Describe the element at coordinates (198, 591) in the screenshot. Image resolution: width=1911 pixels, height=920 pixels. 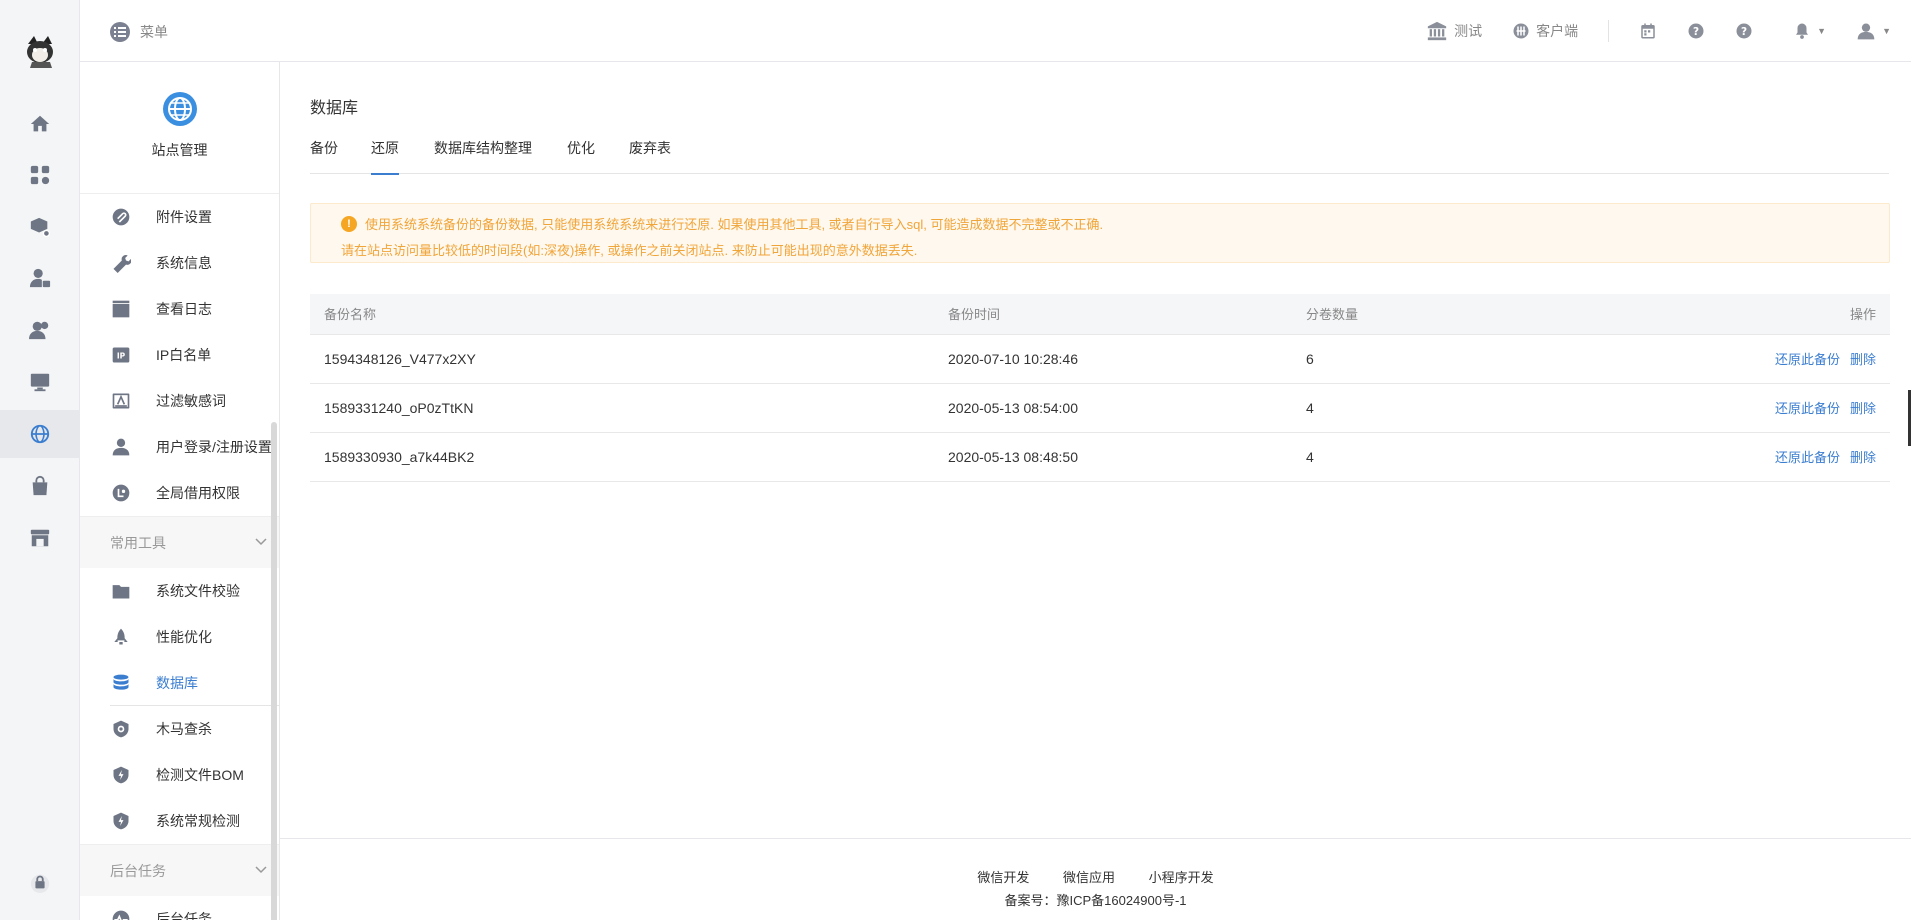
I see `sidebar-item-label: 系统文件校验` at that location.